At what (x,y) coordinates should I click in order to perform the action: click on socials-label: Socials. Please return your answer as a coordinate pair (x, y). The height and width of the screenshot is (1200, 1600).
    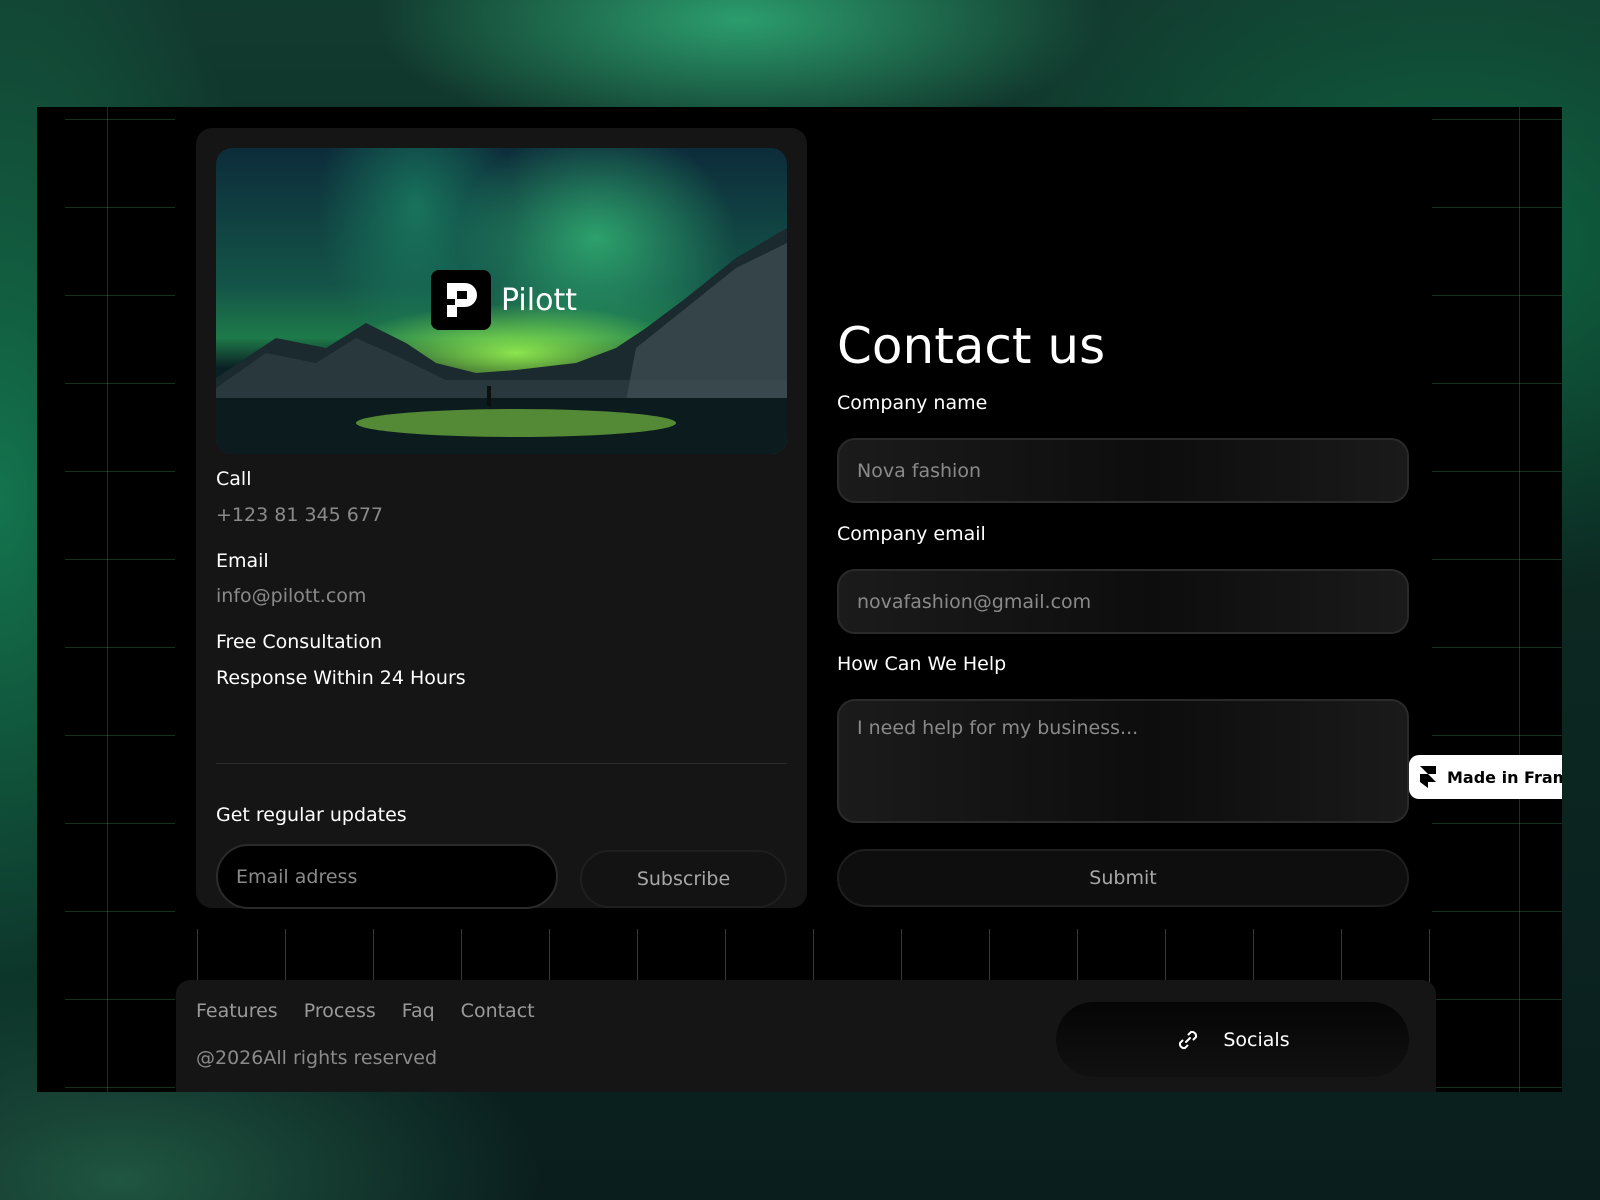
    Looking at the image, I should click on (1256, 1039).